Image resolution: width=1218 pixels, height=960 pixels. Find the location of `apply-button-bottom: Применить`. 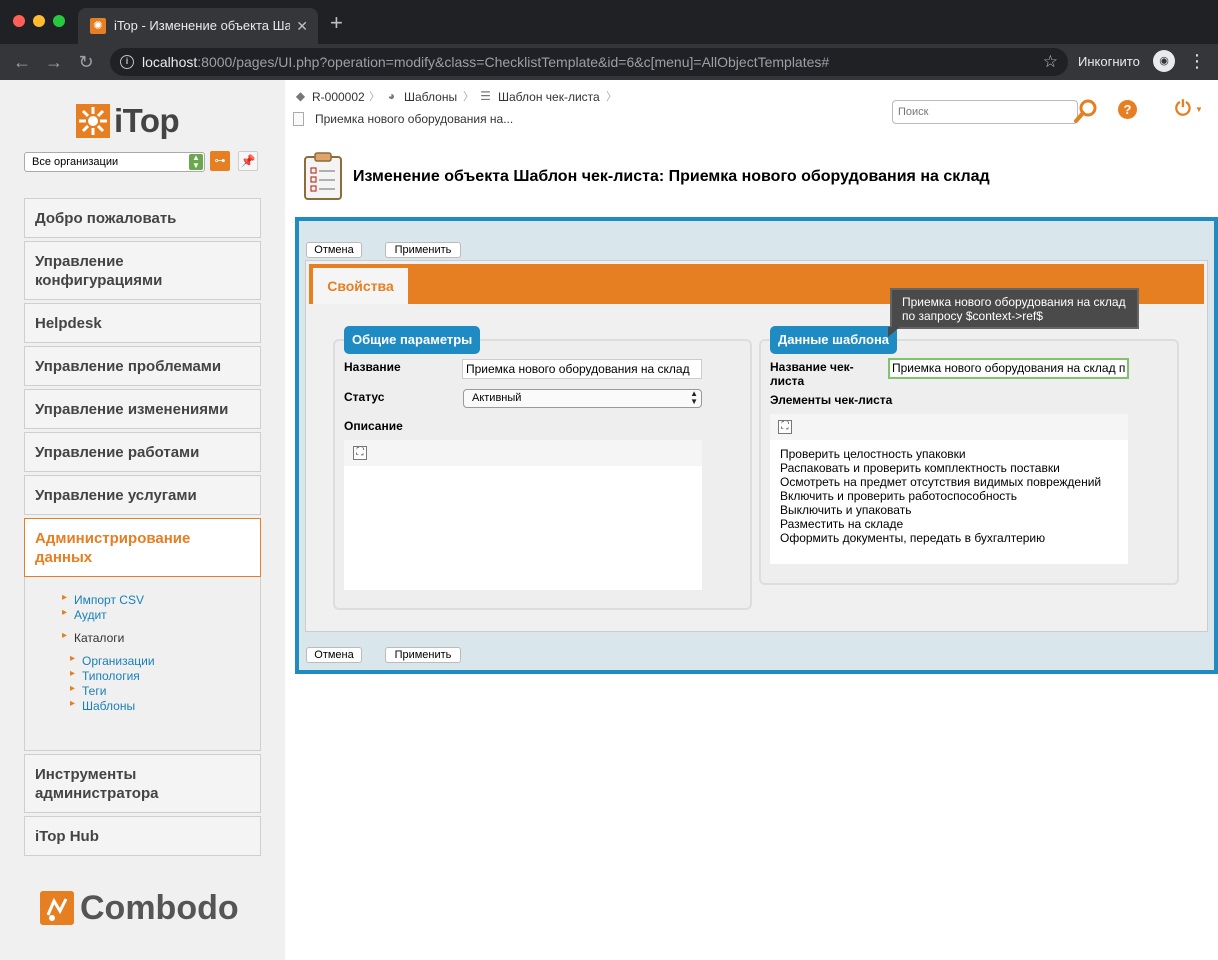

apply-button-bottom: Применить is located at coordinates (423, 655).